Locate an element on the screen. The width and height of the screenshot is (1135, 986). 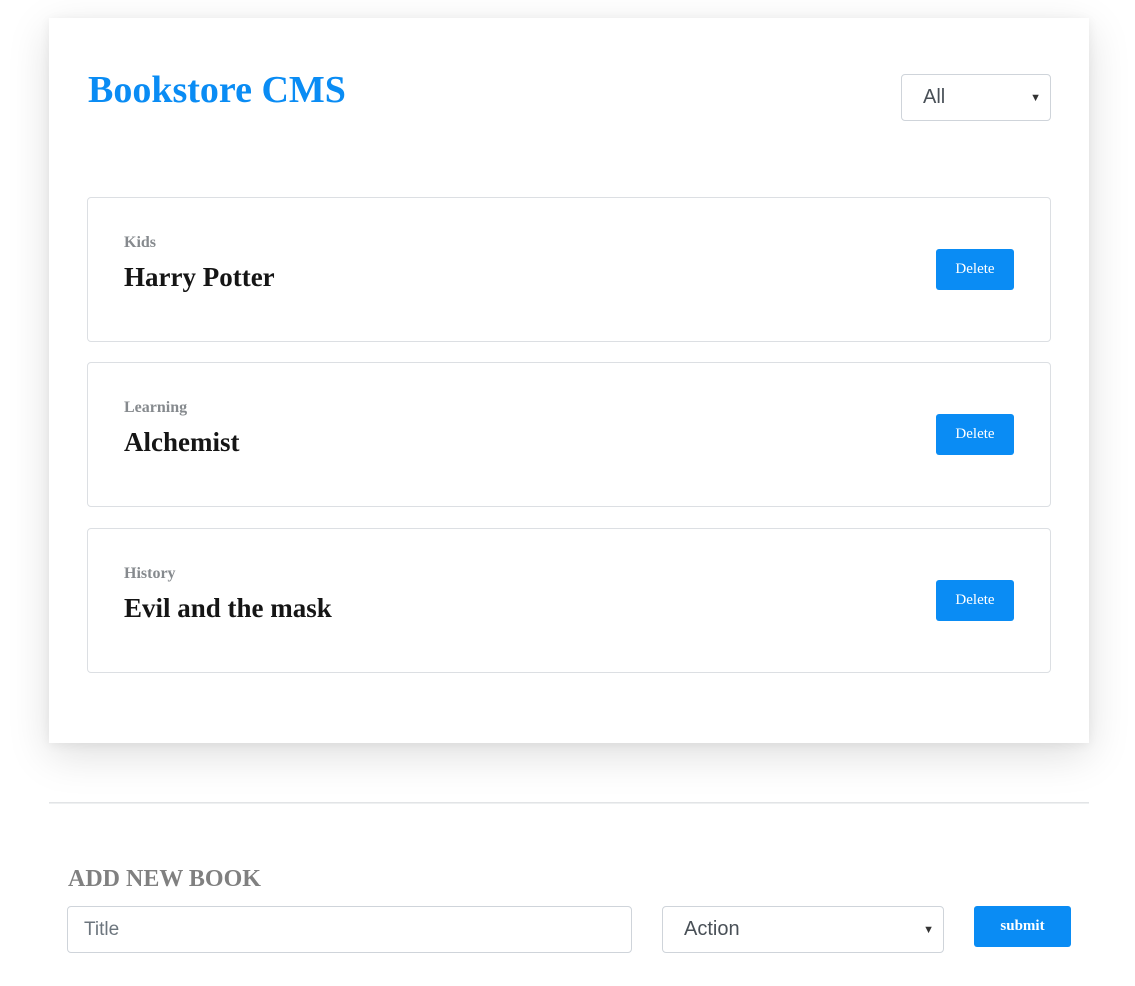
book-card: Learning Alchemist Delete is located at coordinates (569, 434).